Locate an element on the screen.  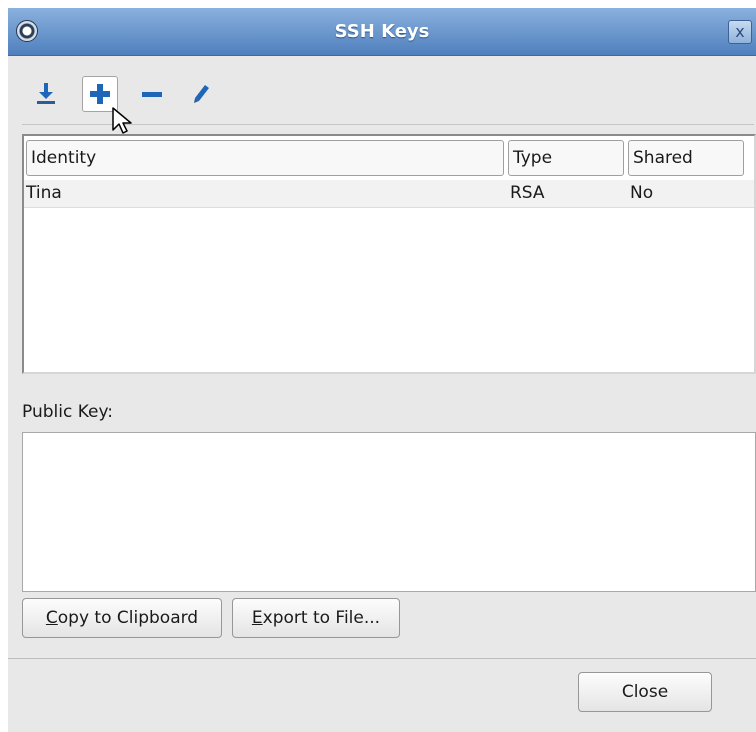
import-button is located at coordinates (46, 94).